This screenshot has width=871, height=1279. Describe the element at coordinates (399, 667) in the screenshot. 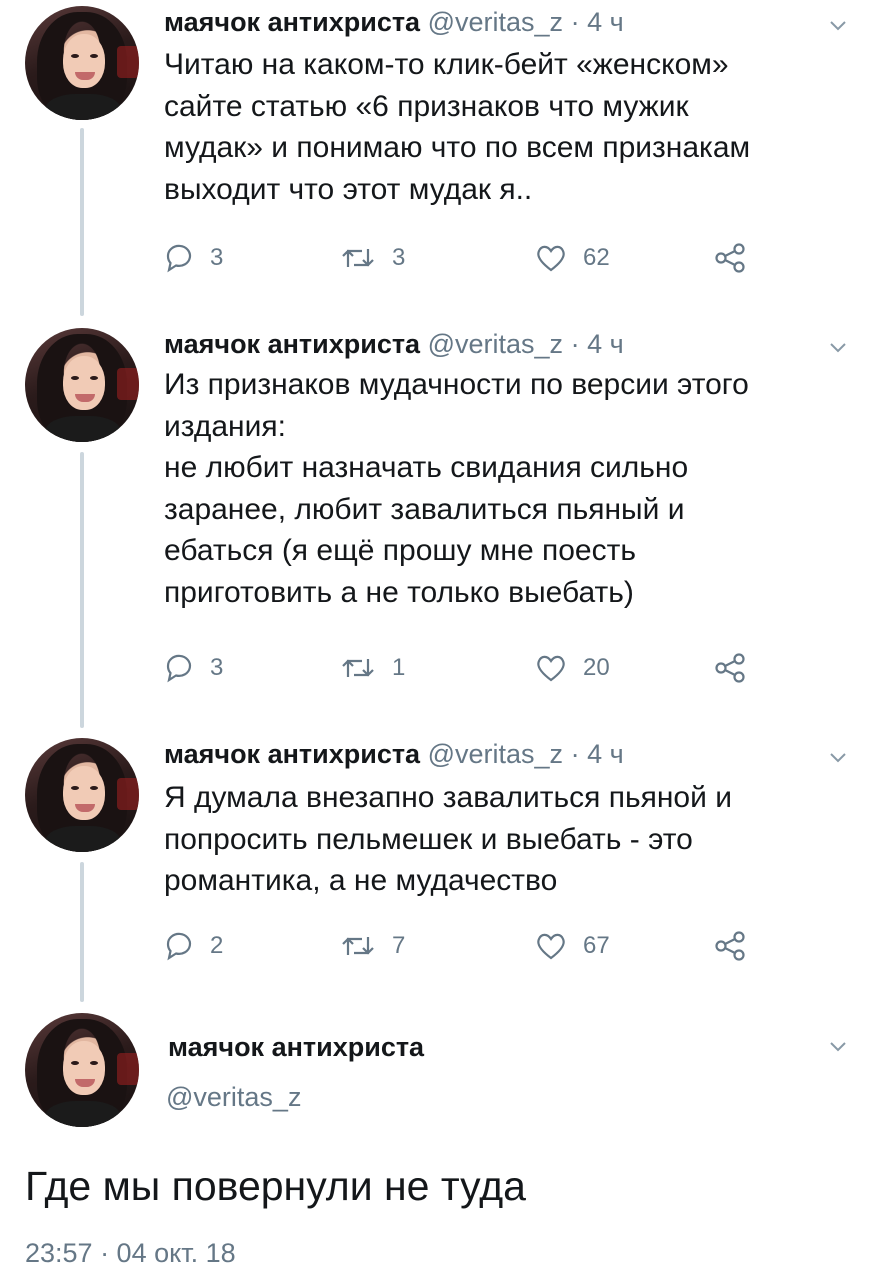

I see `retweet-count: 1` at that location.